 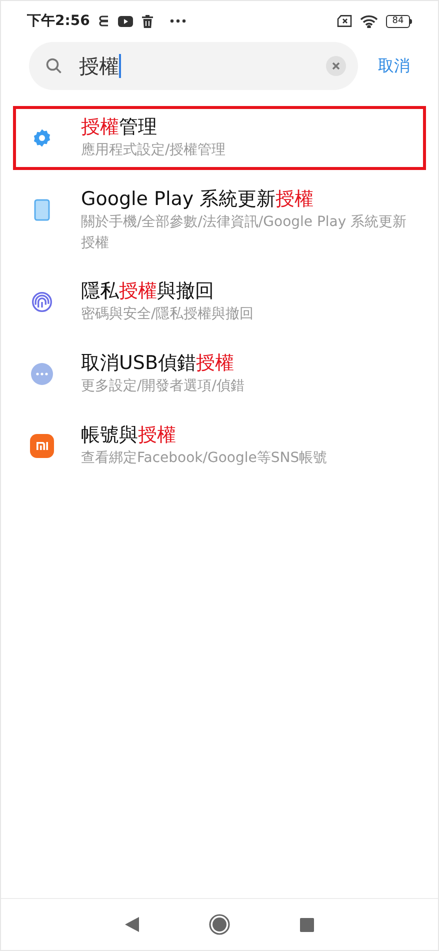 What do you see at coordinates (58, 21) in the screenshot?
I see `clock-time: 下午2:56` at bounding box center [58, 21].